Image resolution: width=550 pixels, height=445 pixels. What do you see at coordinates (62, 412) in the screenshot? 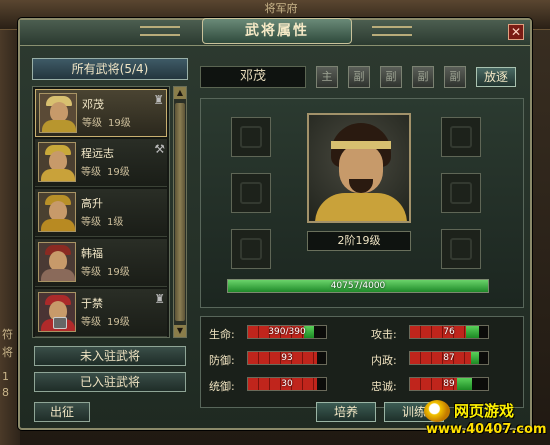
I see `deploy-button: 出征` at bounding box center [62, 412].